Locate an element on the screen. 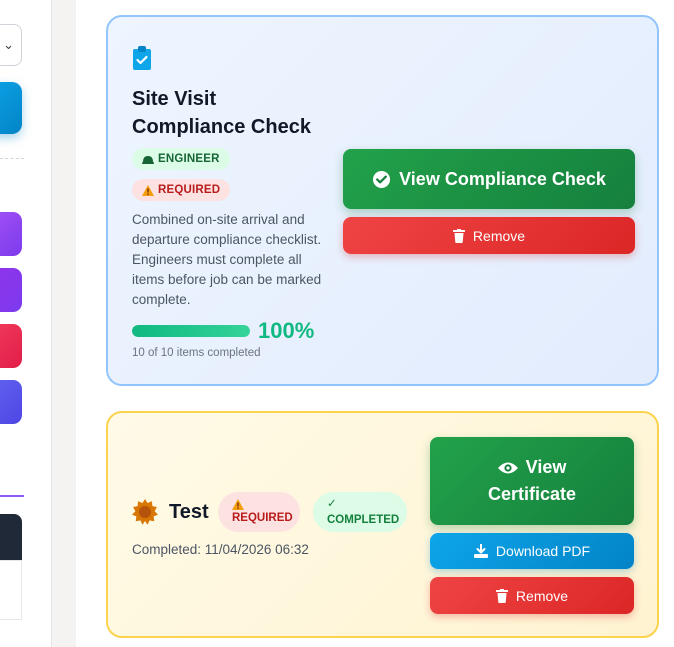  card-title: Test is located at coordinates (189, 512).